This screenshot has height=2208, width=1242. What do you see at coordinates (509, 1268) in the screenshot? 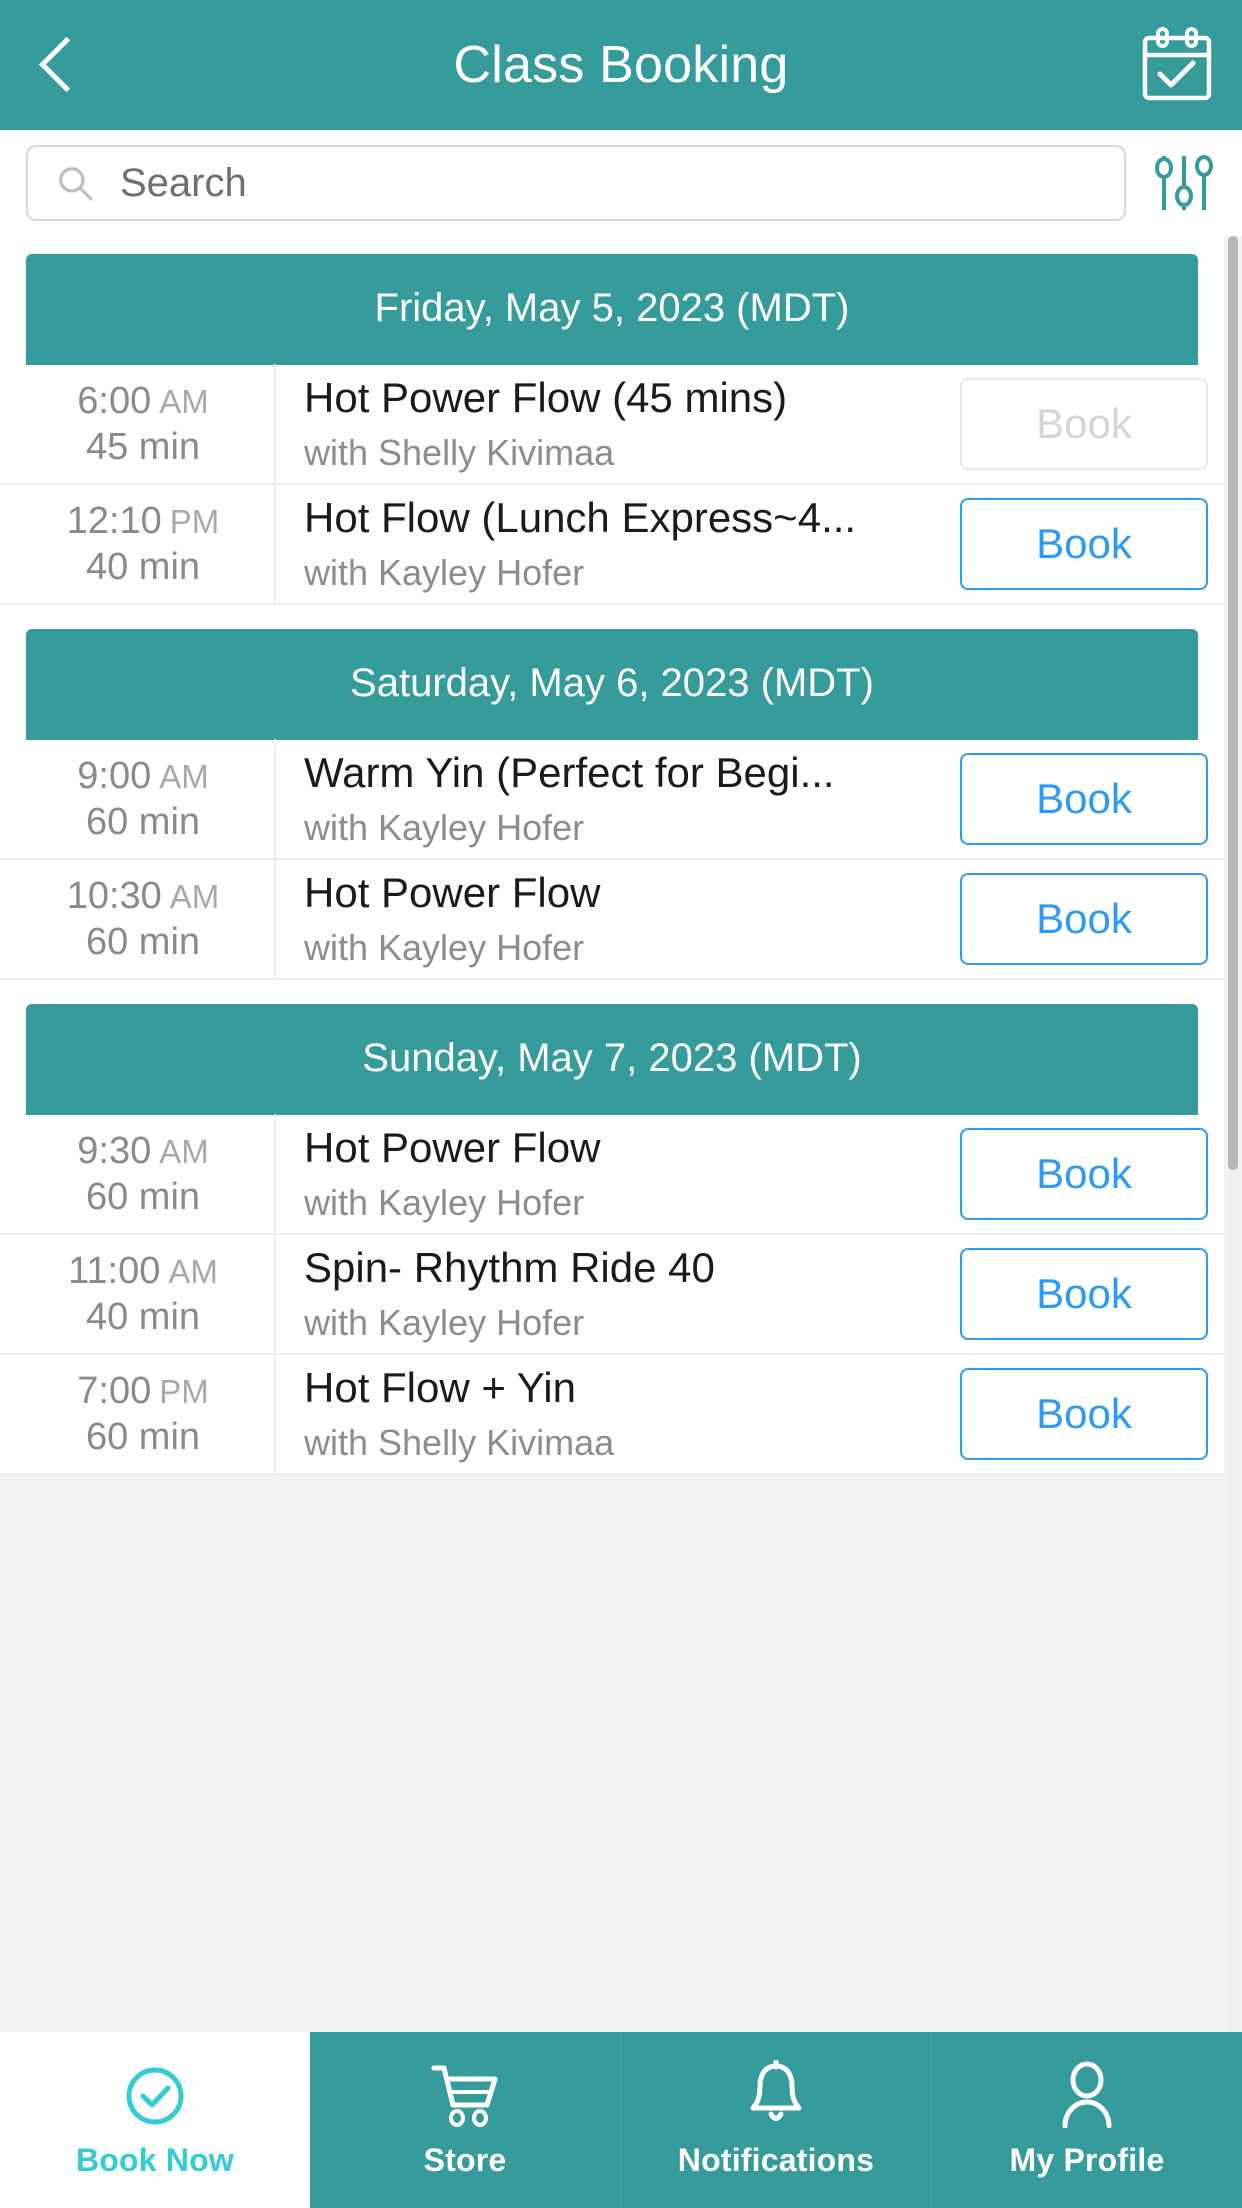
I see `class-name: Spin- Rhythm Ride 40` at bounding box center [509, 1268].